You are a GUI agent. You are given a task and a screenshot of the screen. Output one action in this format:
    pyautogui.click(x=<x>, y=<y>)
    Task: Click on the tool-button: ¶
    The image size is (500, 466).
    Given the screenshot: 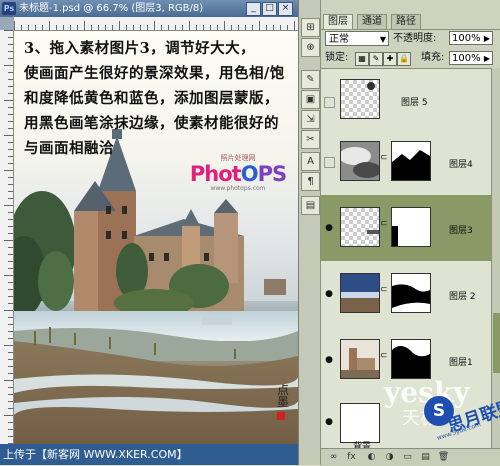 What is the action you would take?
    pyautogui.click(x=310, y=181)
    